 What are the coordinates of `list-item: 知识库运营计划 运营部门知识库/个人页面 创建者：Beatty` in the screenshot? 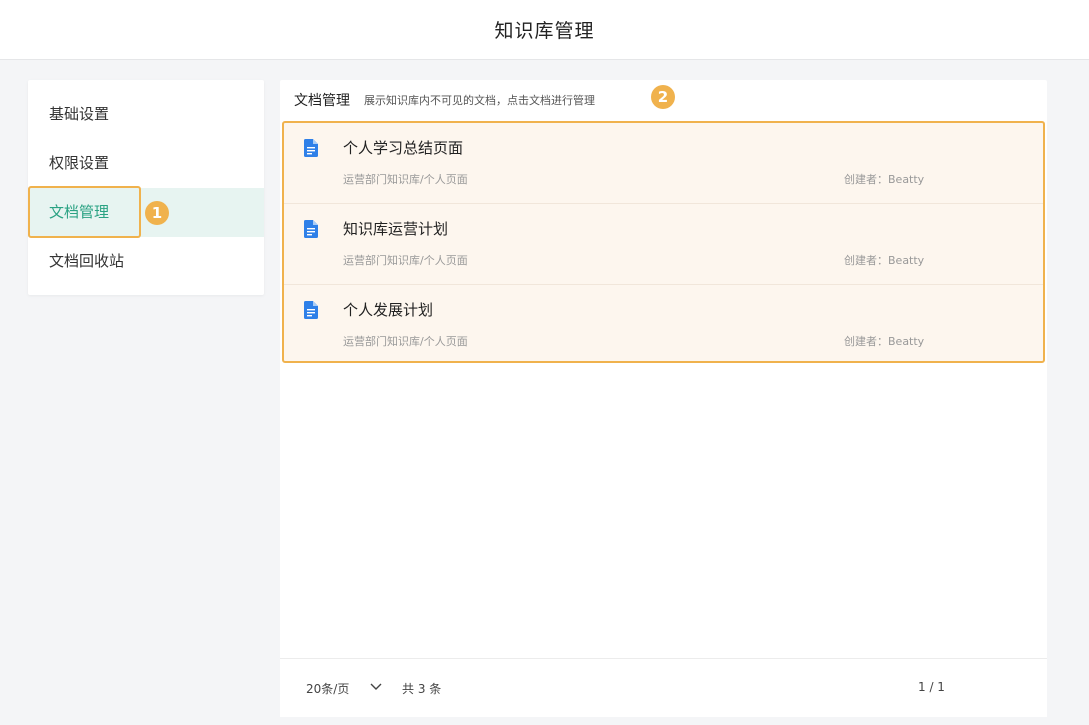 It's located at (663, 244).